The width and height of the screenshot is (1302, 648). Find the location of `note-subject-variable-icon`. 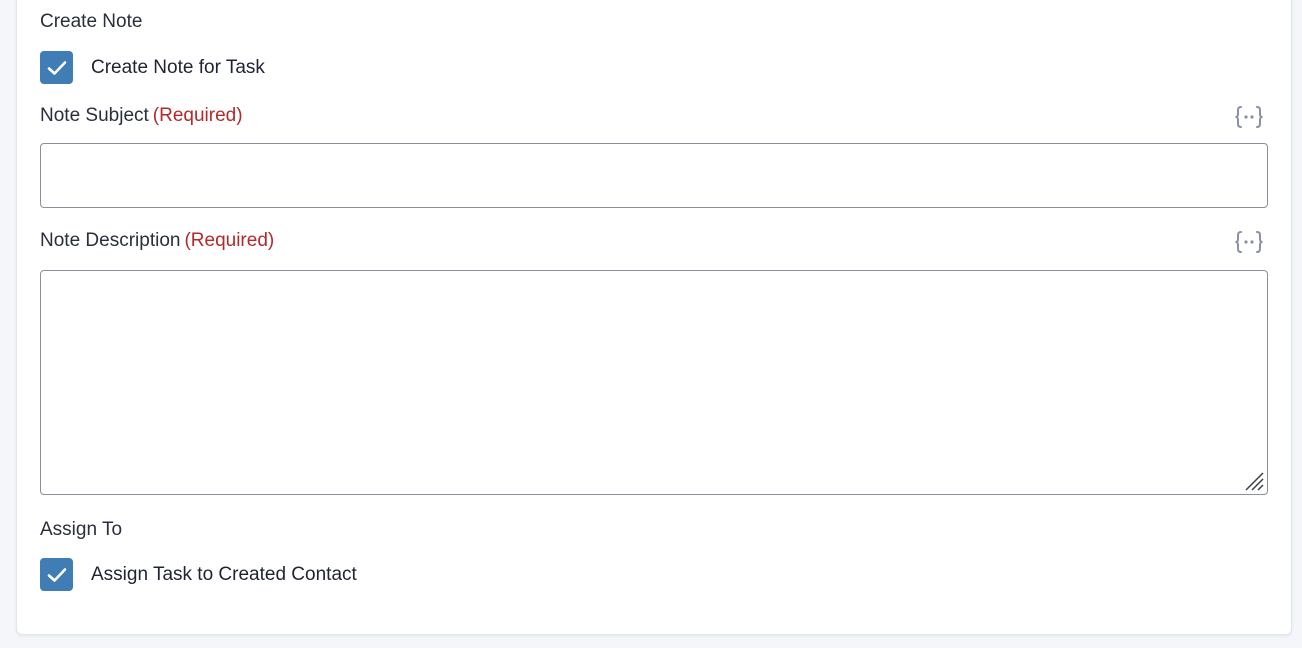

note-subject-variable-icon is located at coordinates (1249, 117).